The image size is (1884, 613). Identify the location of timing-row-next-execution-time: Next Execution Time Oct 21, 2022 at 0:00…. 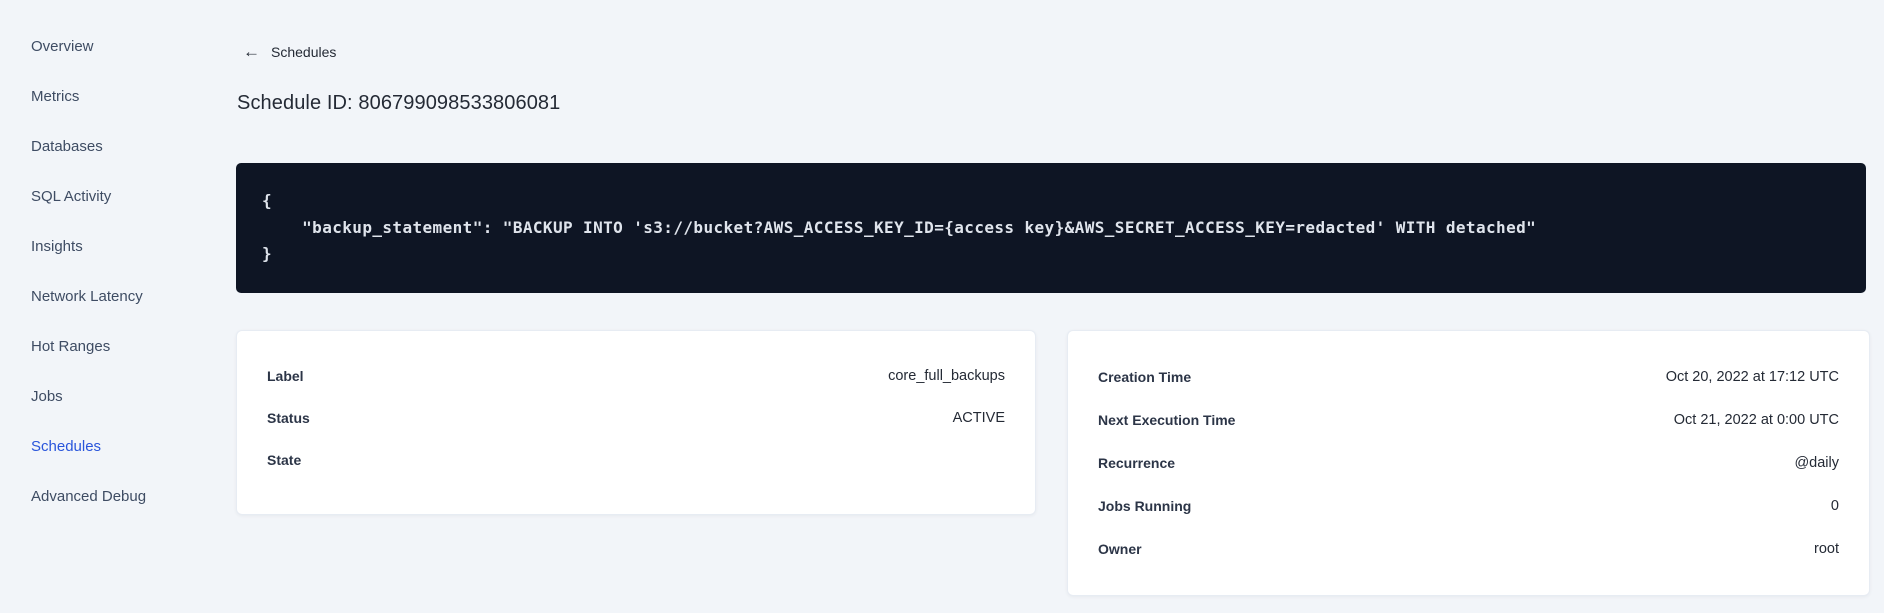
(1468, 419).